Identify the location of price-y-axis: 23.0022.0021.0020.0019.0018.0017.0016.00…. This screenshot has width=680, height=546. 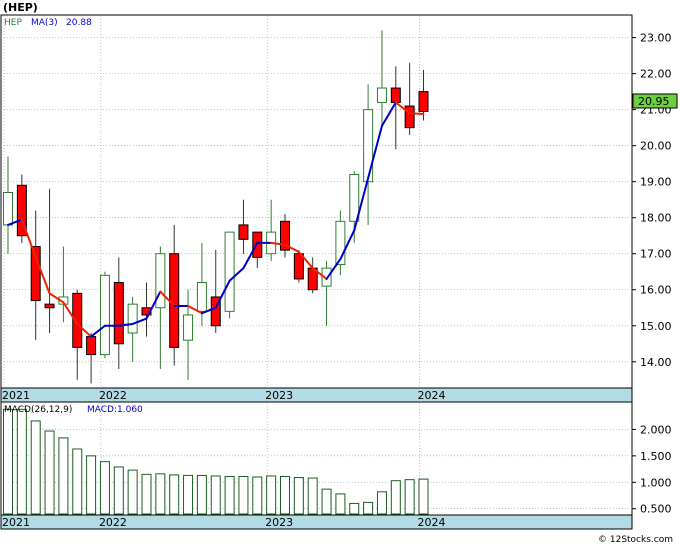
(652, 200).